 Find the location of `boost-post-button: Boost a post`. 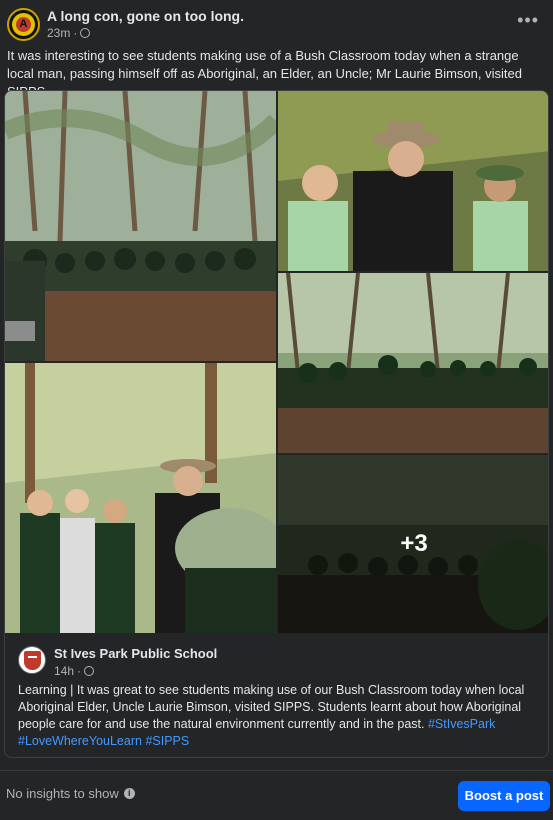

boost-post-button: Boost a post is located at coordinates (504, 796).